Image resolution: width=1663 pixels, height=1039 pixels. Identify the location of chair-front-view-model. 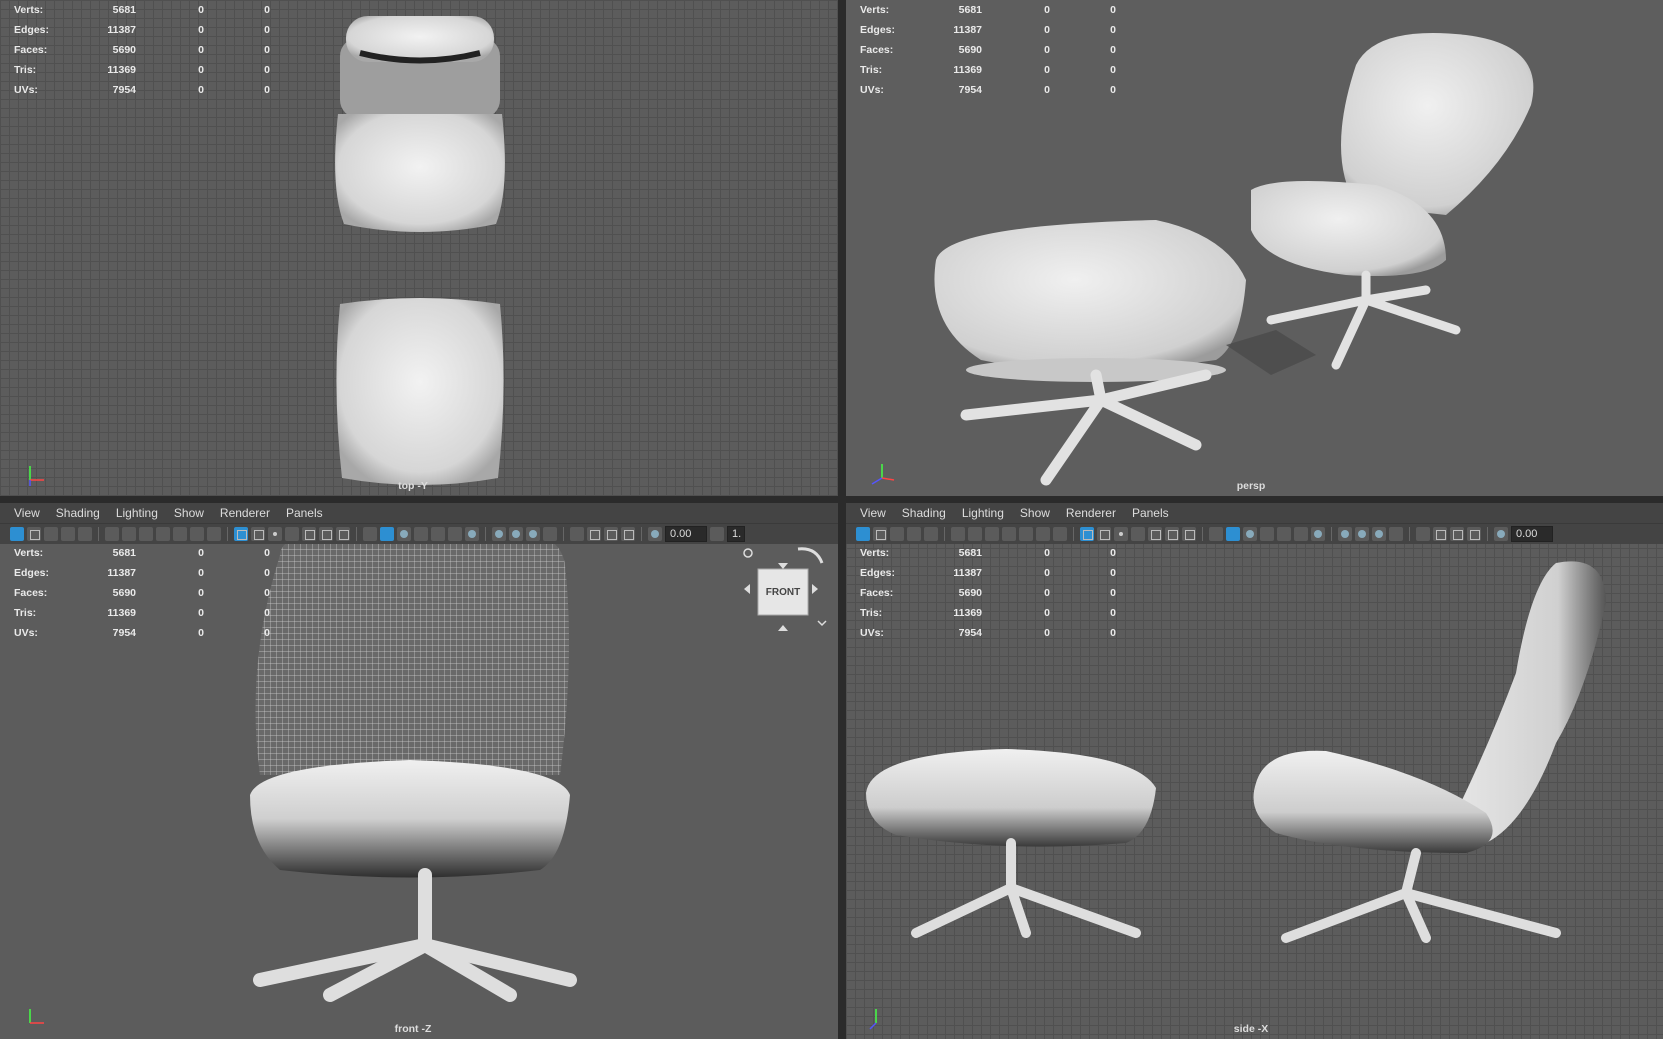
(425, 780).